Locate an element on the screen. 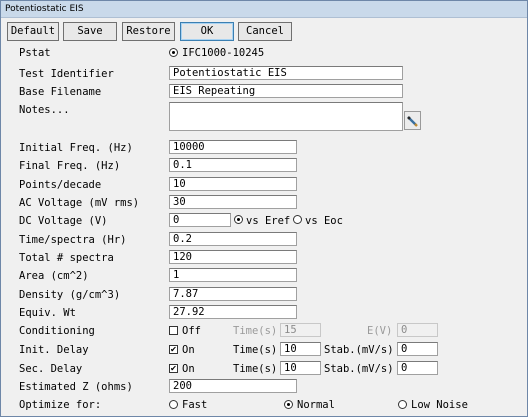  sec-delay-stab-label: Stab.(mV/s) is located at coordinates (359, 369).